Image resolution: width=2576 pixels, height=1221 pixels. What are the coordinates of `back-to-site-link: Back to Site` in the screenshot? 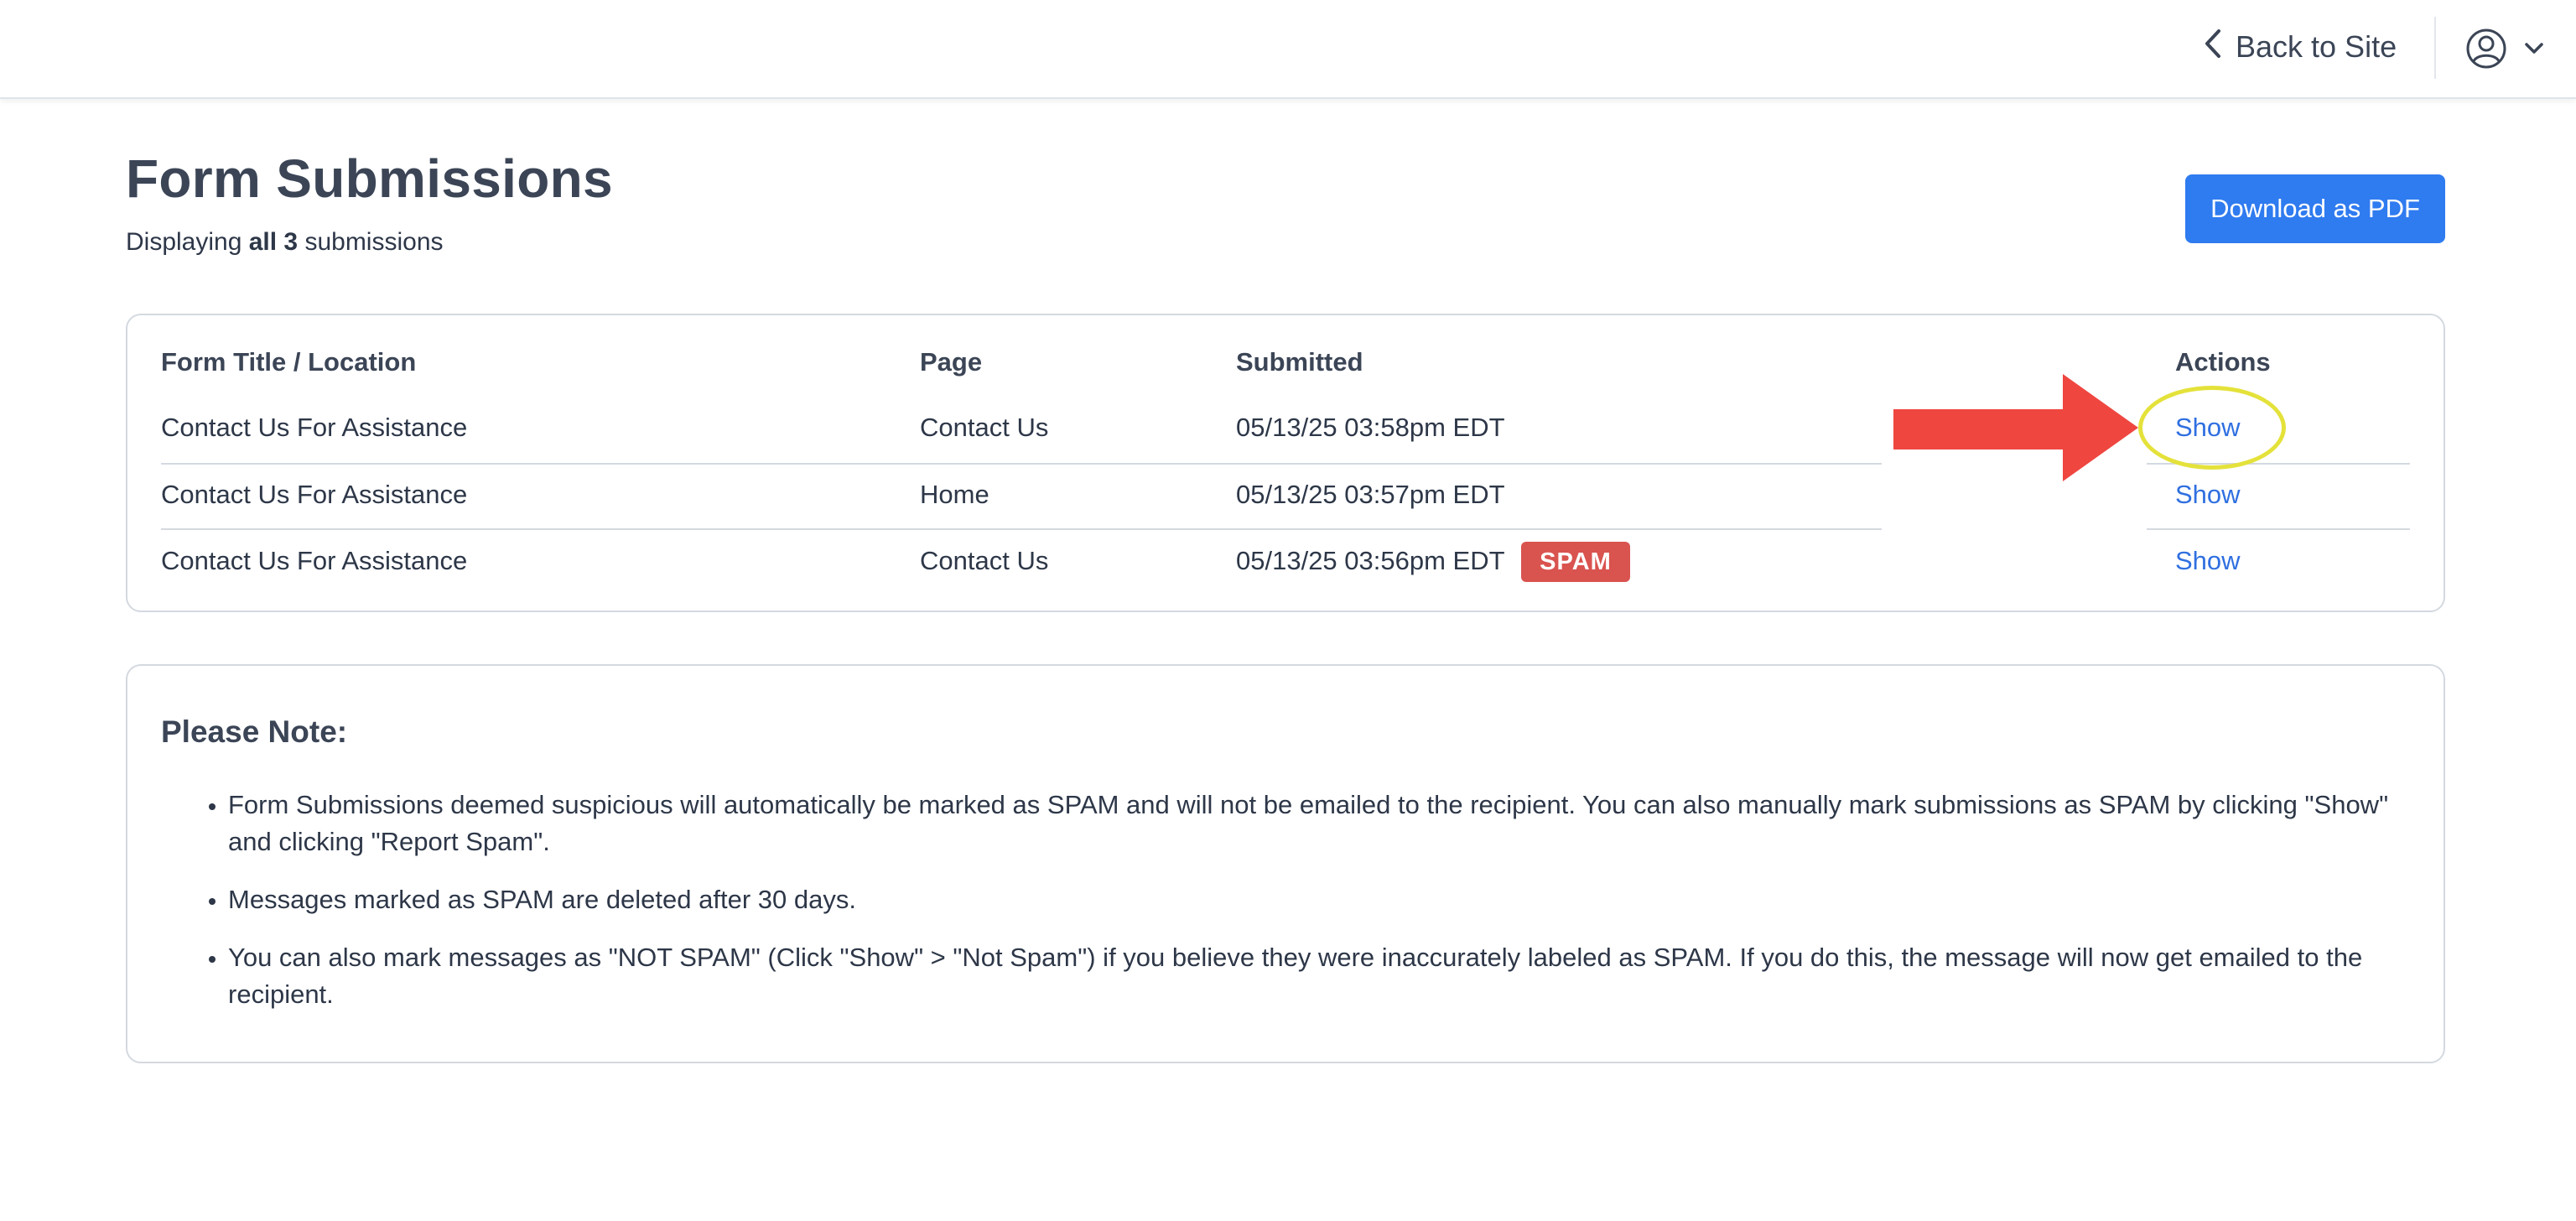 It's located at (2300, 47).